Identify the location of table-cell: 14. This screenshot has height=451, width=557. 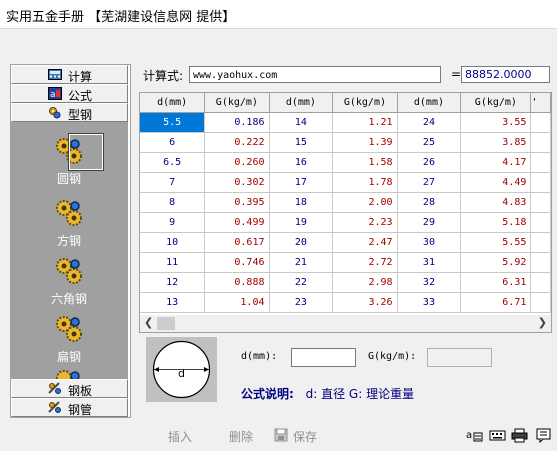
(301, 122).